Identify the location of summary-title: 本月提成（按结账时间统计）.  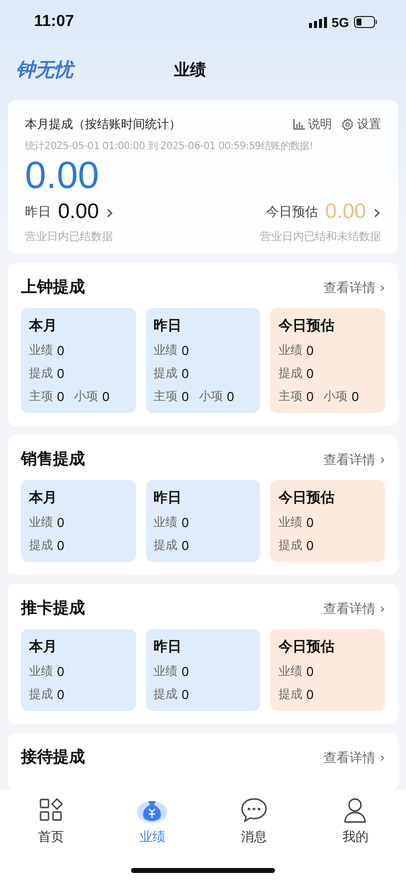
(103, 124).